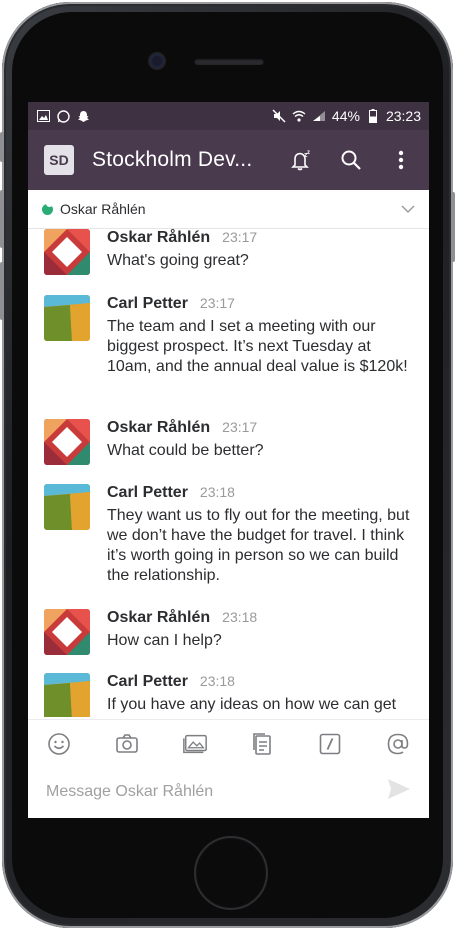 The height and width of the screenshot is (930, 455). I want to click on workspace-badge: SD, so click(59, 160).